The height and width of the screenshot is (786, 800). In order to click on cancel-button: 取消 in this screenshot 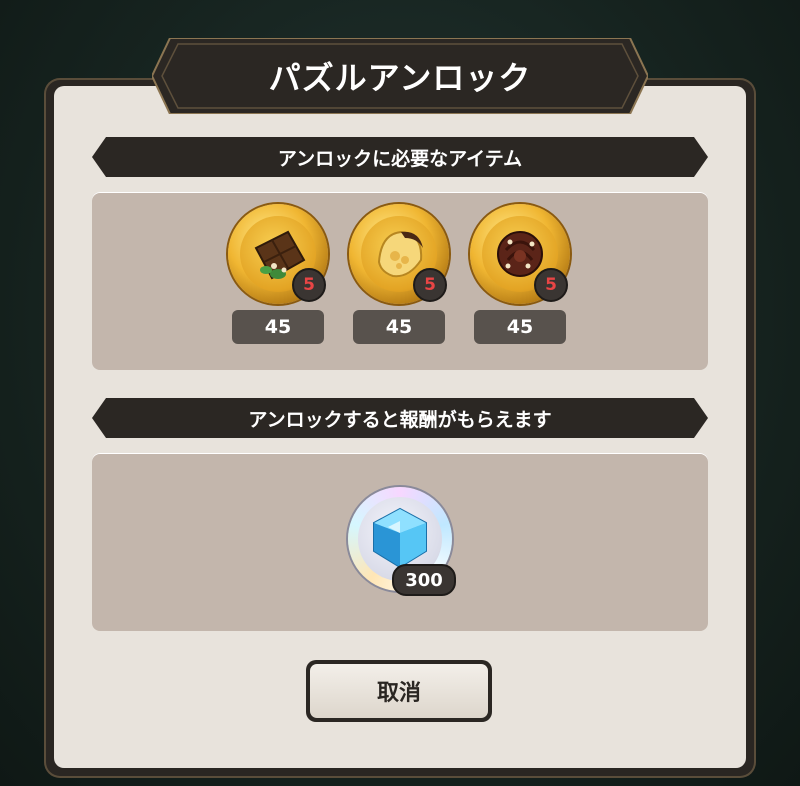, I will do `click(399, 691)`.